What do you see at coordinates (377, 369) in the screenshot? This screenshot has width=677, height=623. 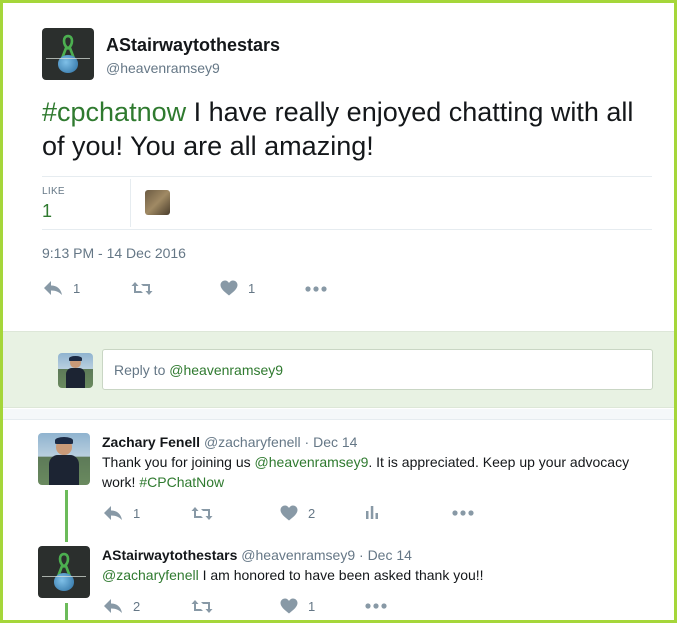 I see `reply-input: Reply to @heavenramsey9` at bounding box center [377, 369].